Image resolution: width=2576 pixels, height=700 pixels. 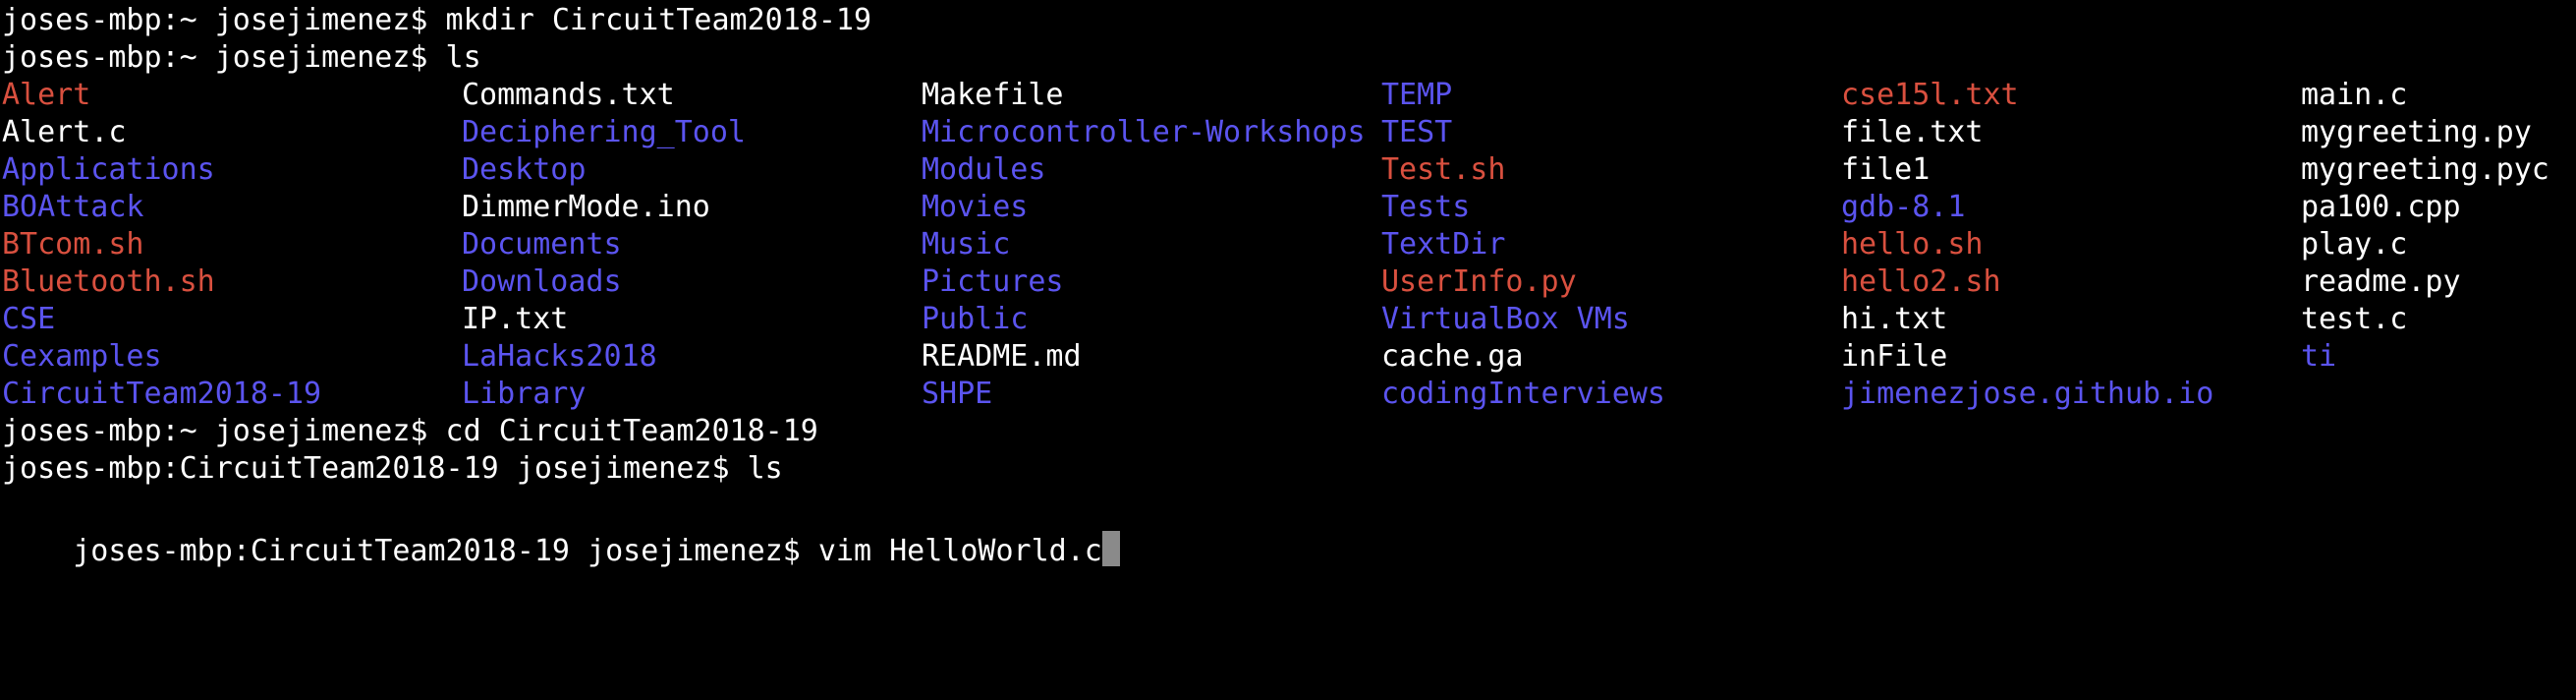 What do you see at coordinates (2425, 169) in the screenshot?
I see `listing-entry: mygreeting.pyc` at bounding box center [2425, 169].